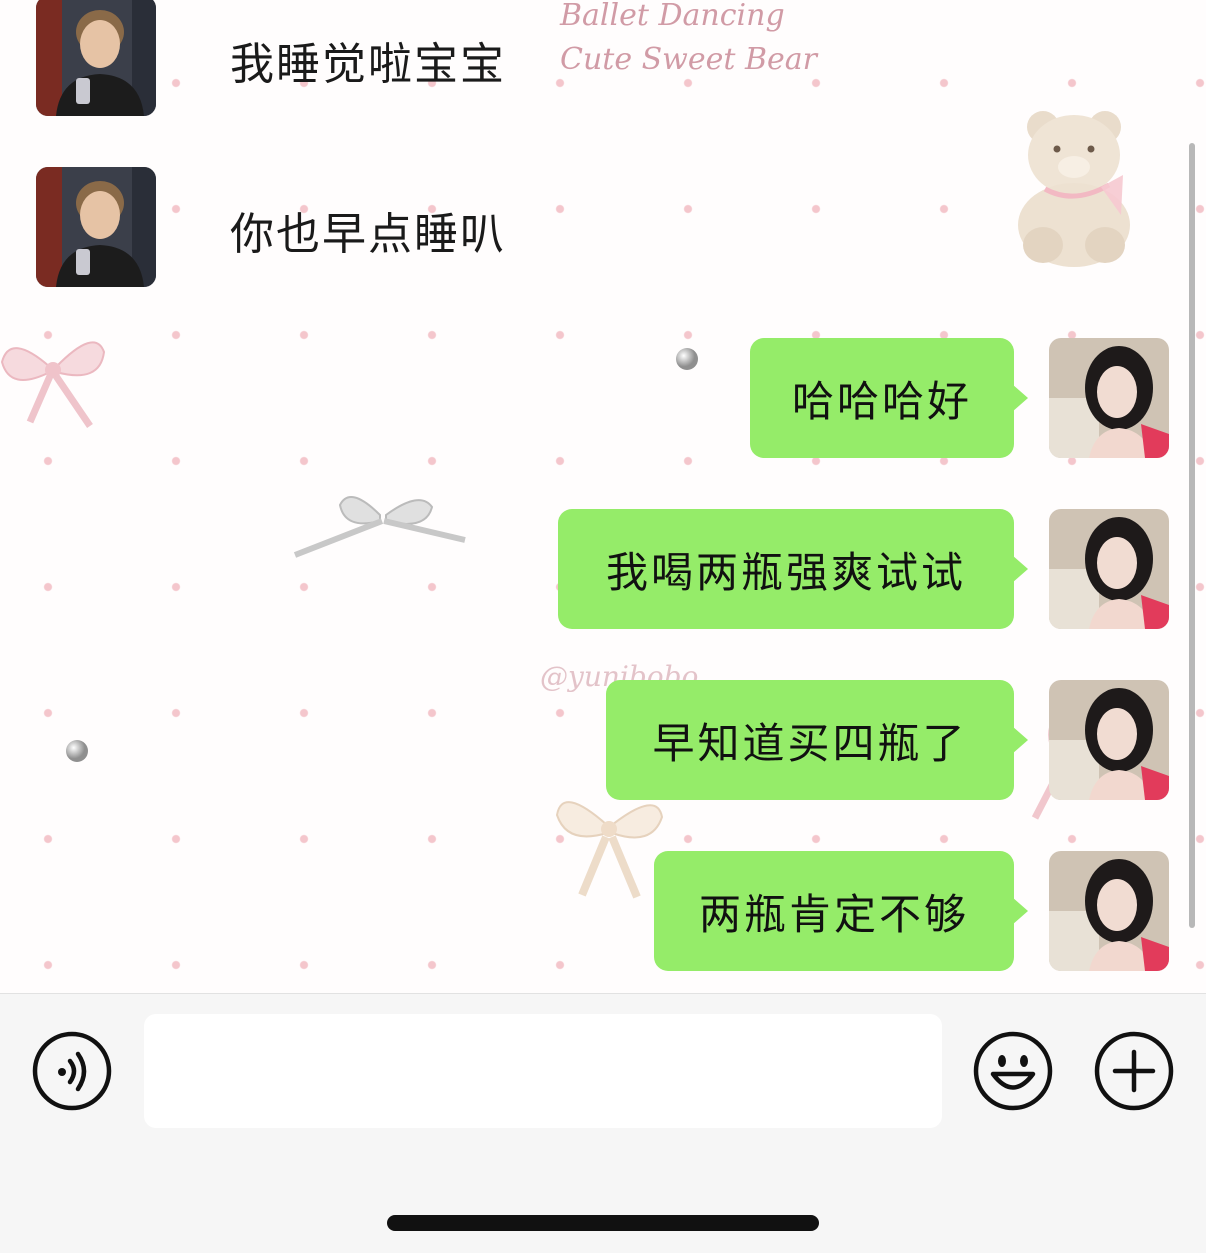 Image resolution: width=1206 pixels, height=1253 pixels. Describe the element at coordinates (379, 527) in the screenshot. I see `grey-bow-decoration` at that location.